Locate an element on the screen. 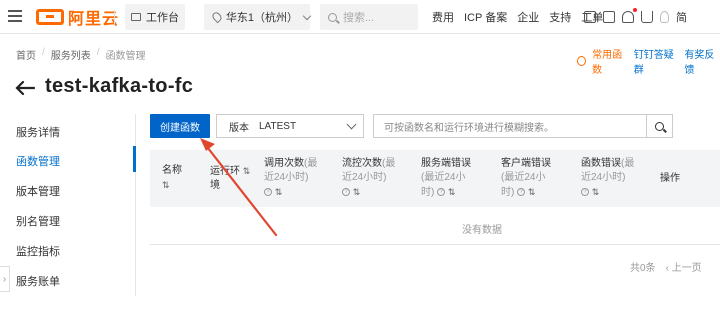 This screenshot has width=720, height=336. sidebar-item-versions: 版本管理 is located at coordinates (38, 191).